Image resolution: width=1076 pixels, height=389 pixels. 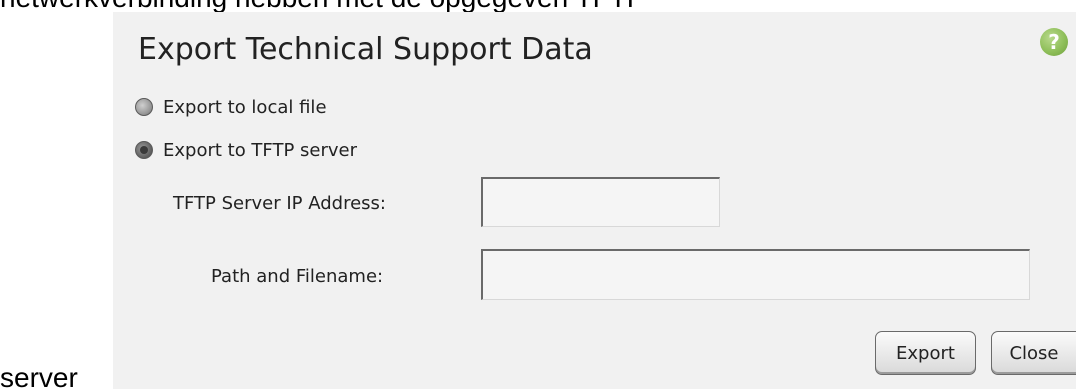 What do you see at coordinates (279, 203) in the screenshot?
I see `tftp-ip-label: TFTP Server IP Address:` at bounding box center [279, 203].